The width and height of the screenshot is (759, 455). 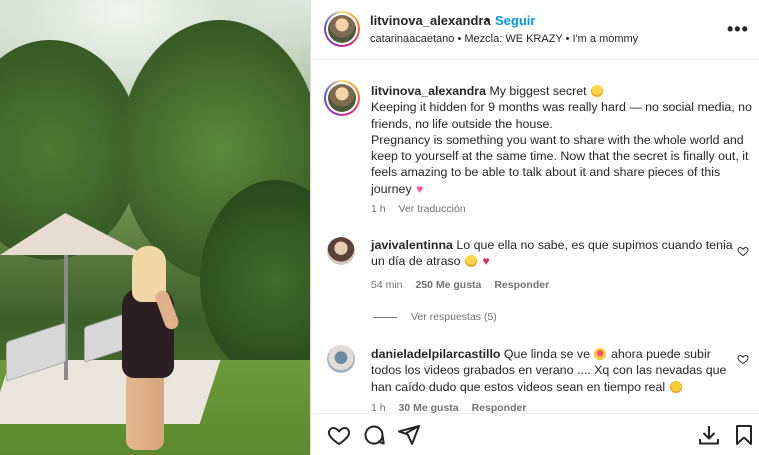 I want to click on bookmark-icon, so click(x=744, y=435).